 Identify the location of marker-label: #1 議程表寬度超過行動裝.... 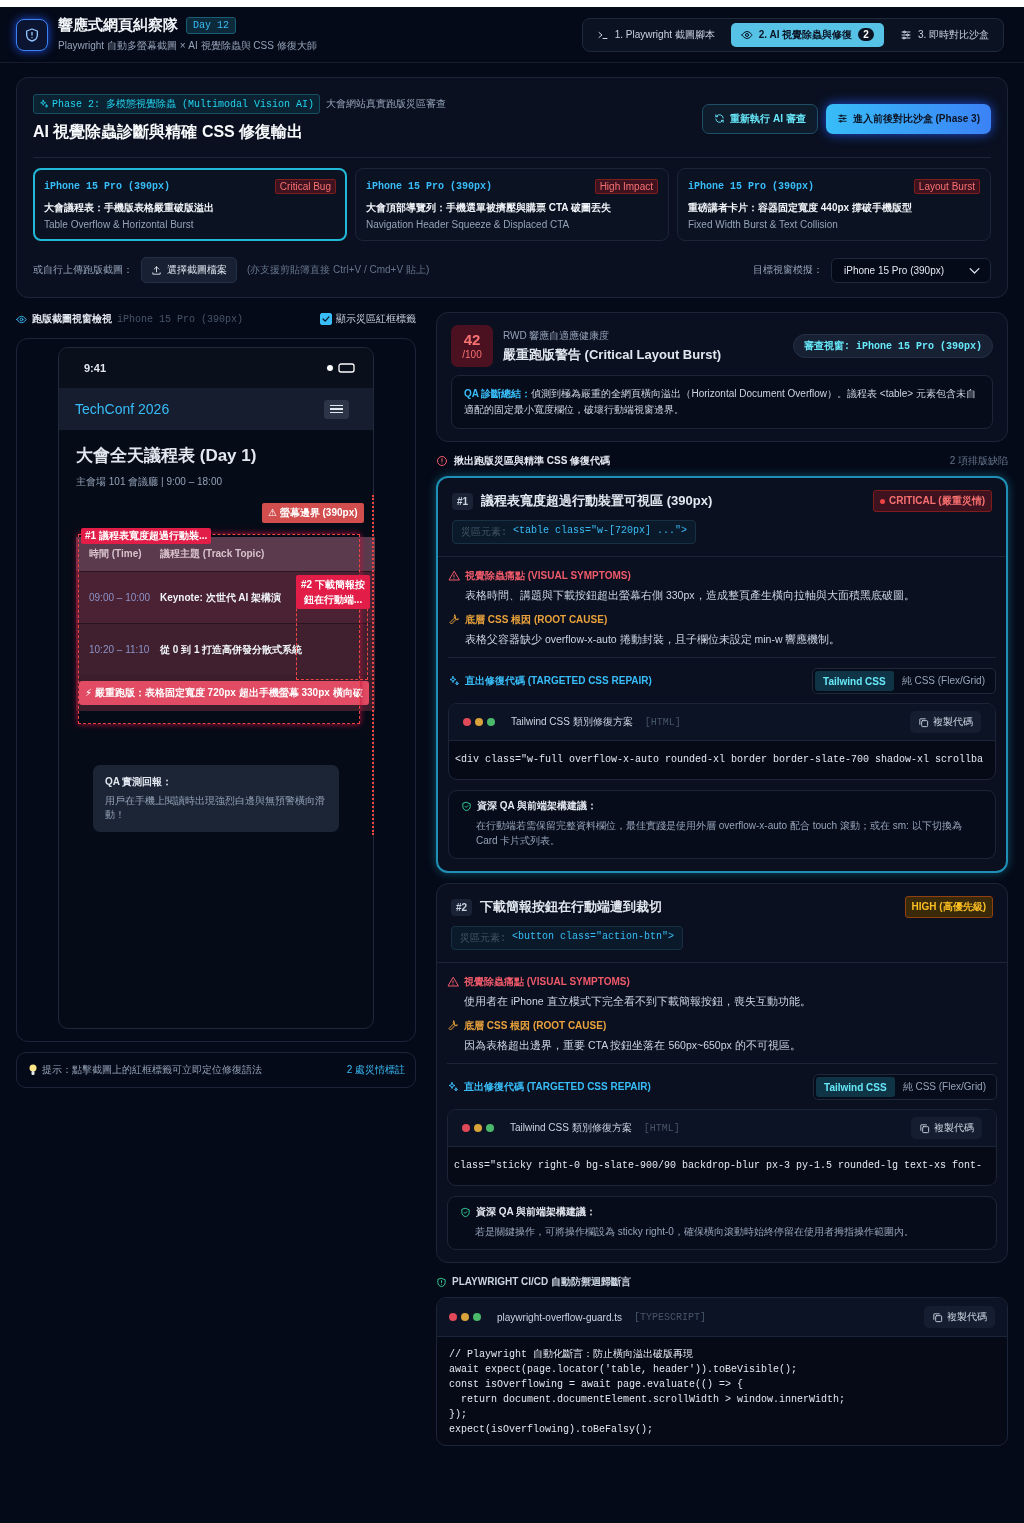
(146, 536).